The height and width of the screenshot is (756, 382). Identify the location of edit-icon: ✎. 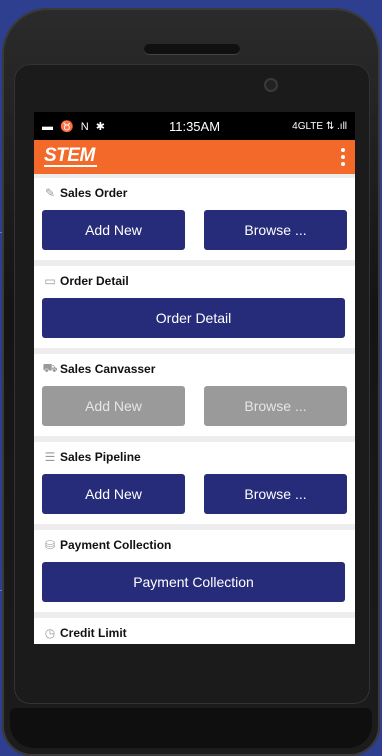
(50, 193).